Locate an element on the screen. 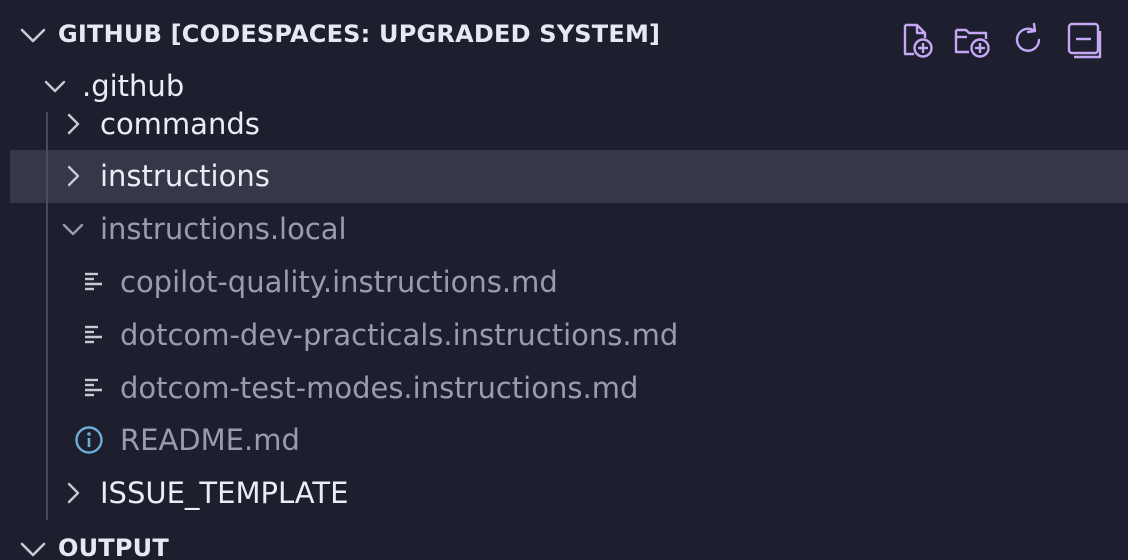 The height and width of the screenshot is (560, 1128). collapse-all-icon is located at coordinates (1084, 40).